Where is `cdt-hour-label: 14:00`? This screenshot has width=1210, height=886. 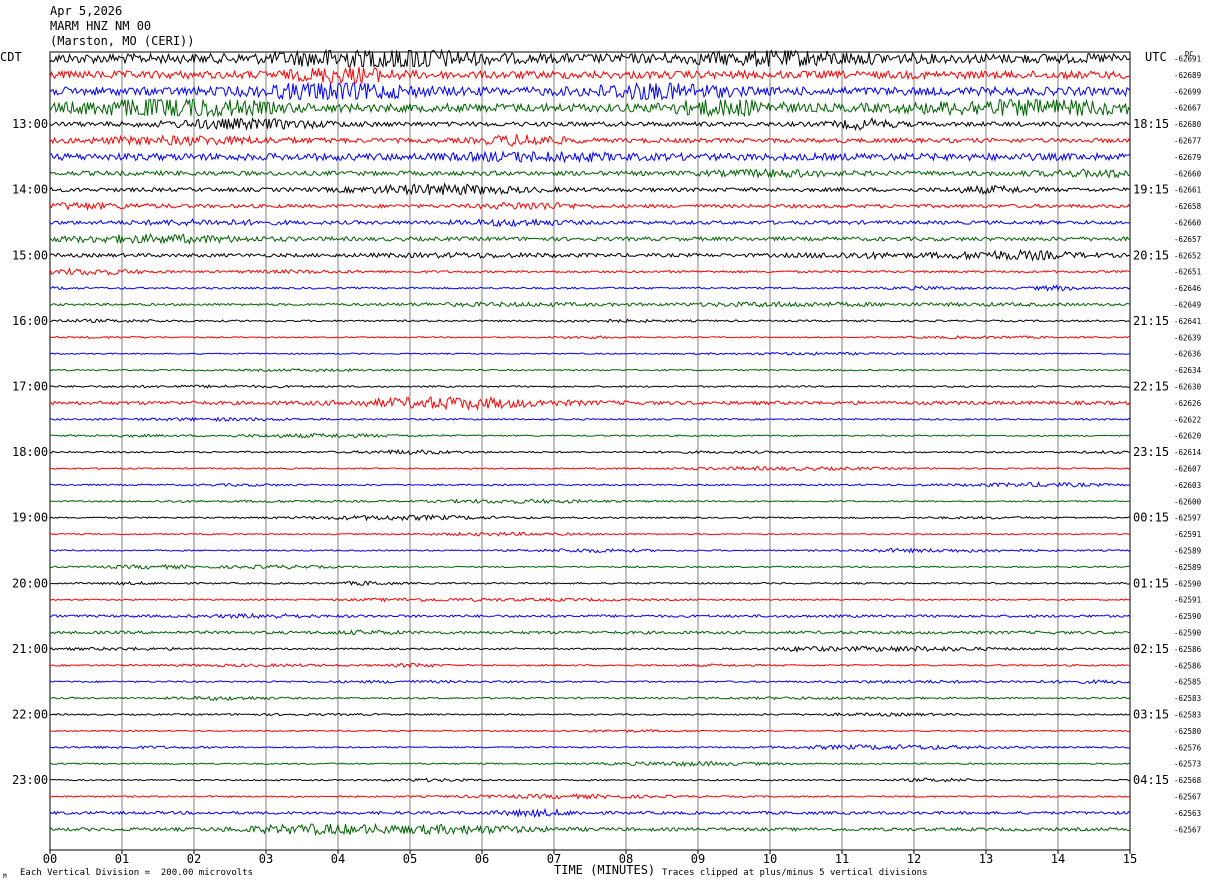
cdt-hour-label: 14:00 is located at coordinates (30, 190).